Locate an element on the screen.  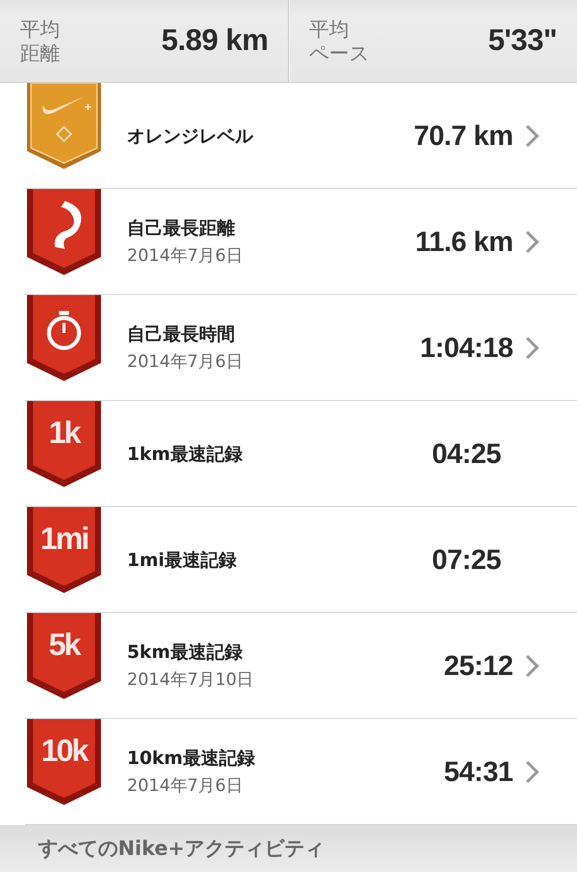
distance-badge: 5k is located at coordinates (64, 656).